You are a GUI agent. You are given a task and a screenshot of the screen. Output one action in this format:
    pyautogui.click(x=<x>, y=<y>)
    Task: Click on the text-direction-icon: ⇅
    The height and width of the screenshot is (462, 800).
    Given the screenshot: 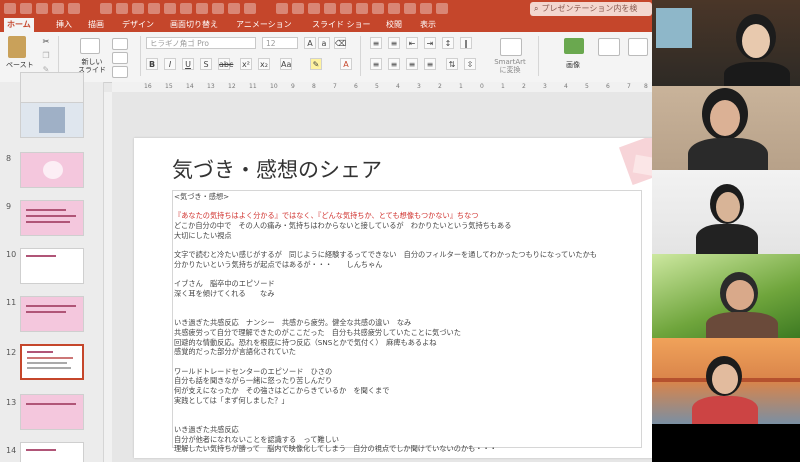 What is the action you would take?
    pyautogui.click(x=452, y=64)
    